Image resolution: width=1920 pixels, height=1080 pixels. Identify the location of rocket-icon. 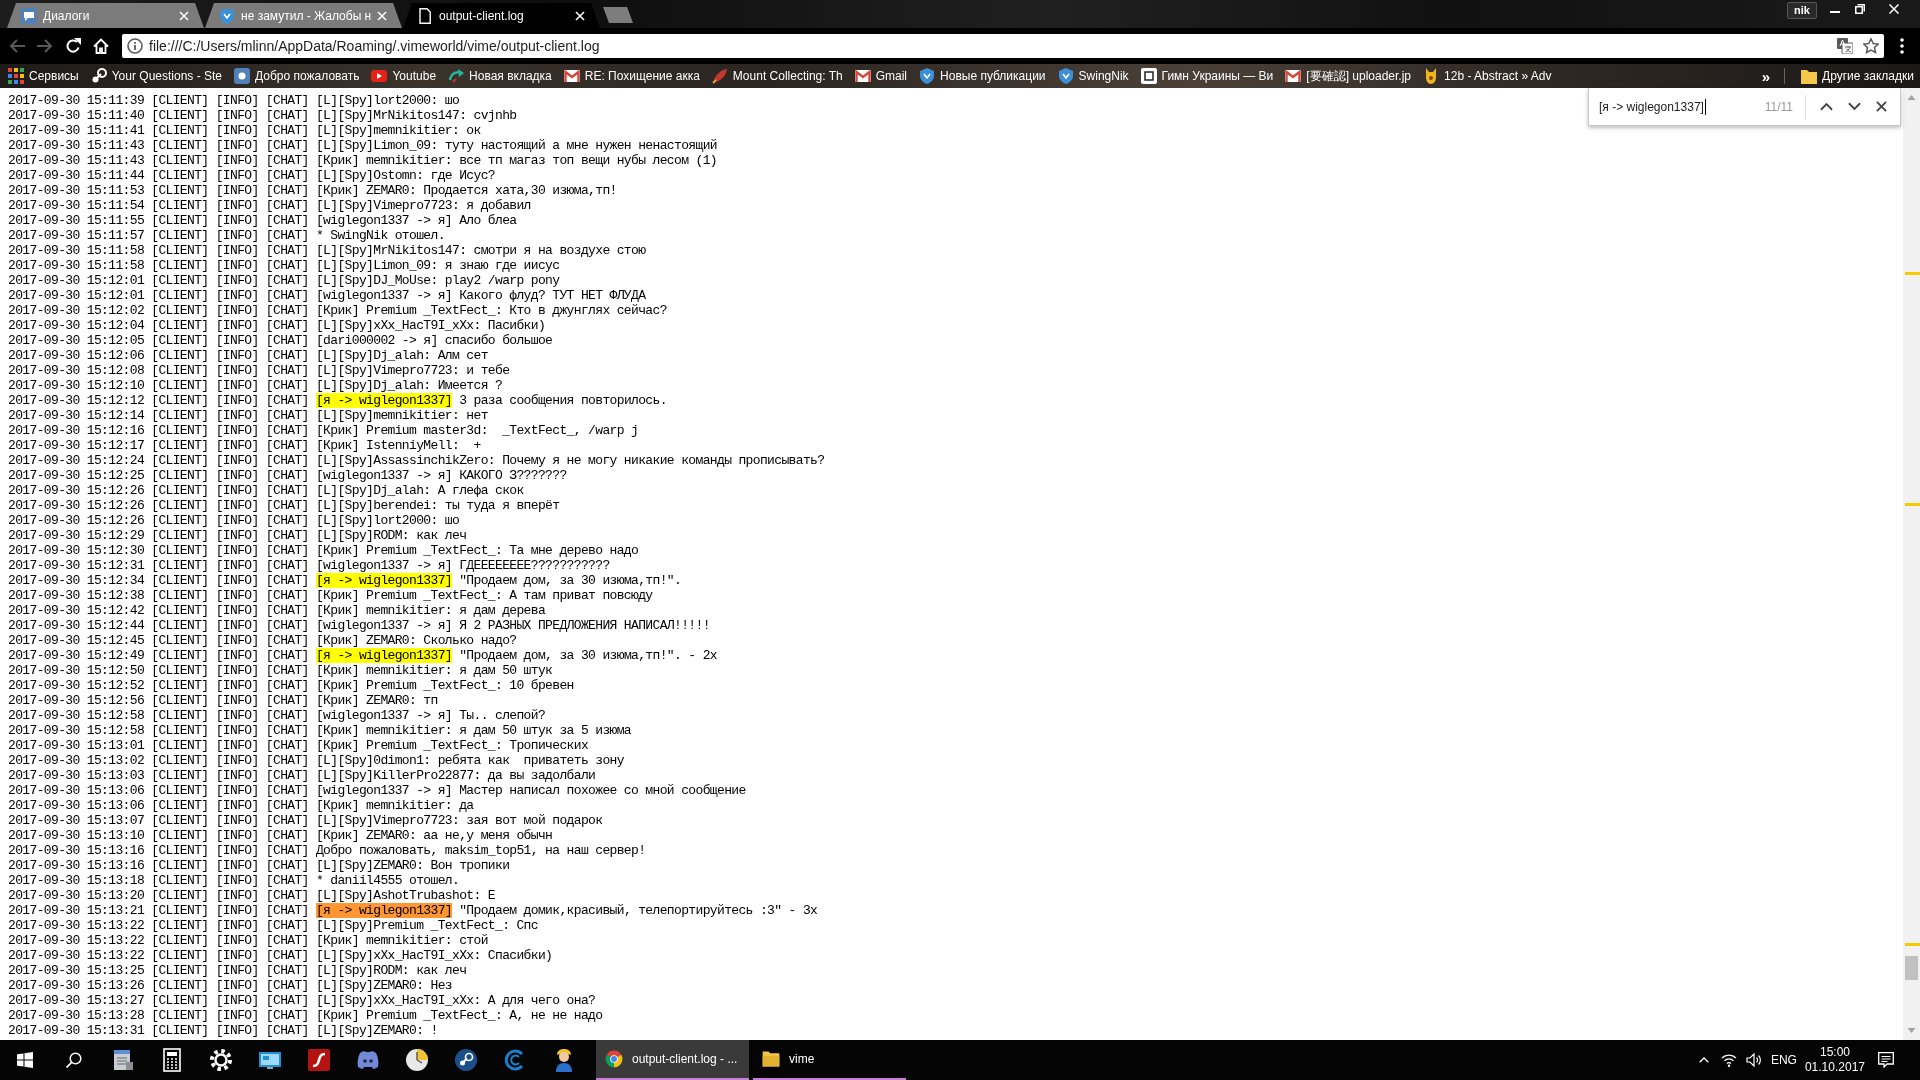
(719, 76).